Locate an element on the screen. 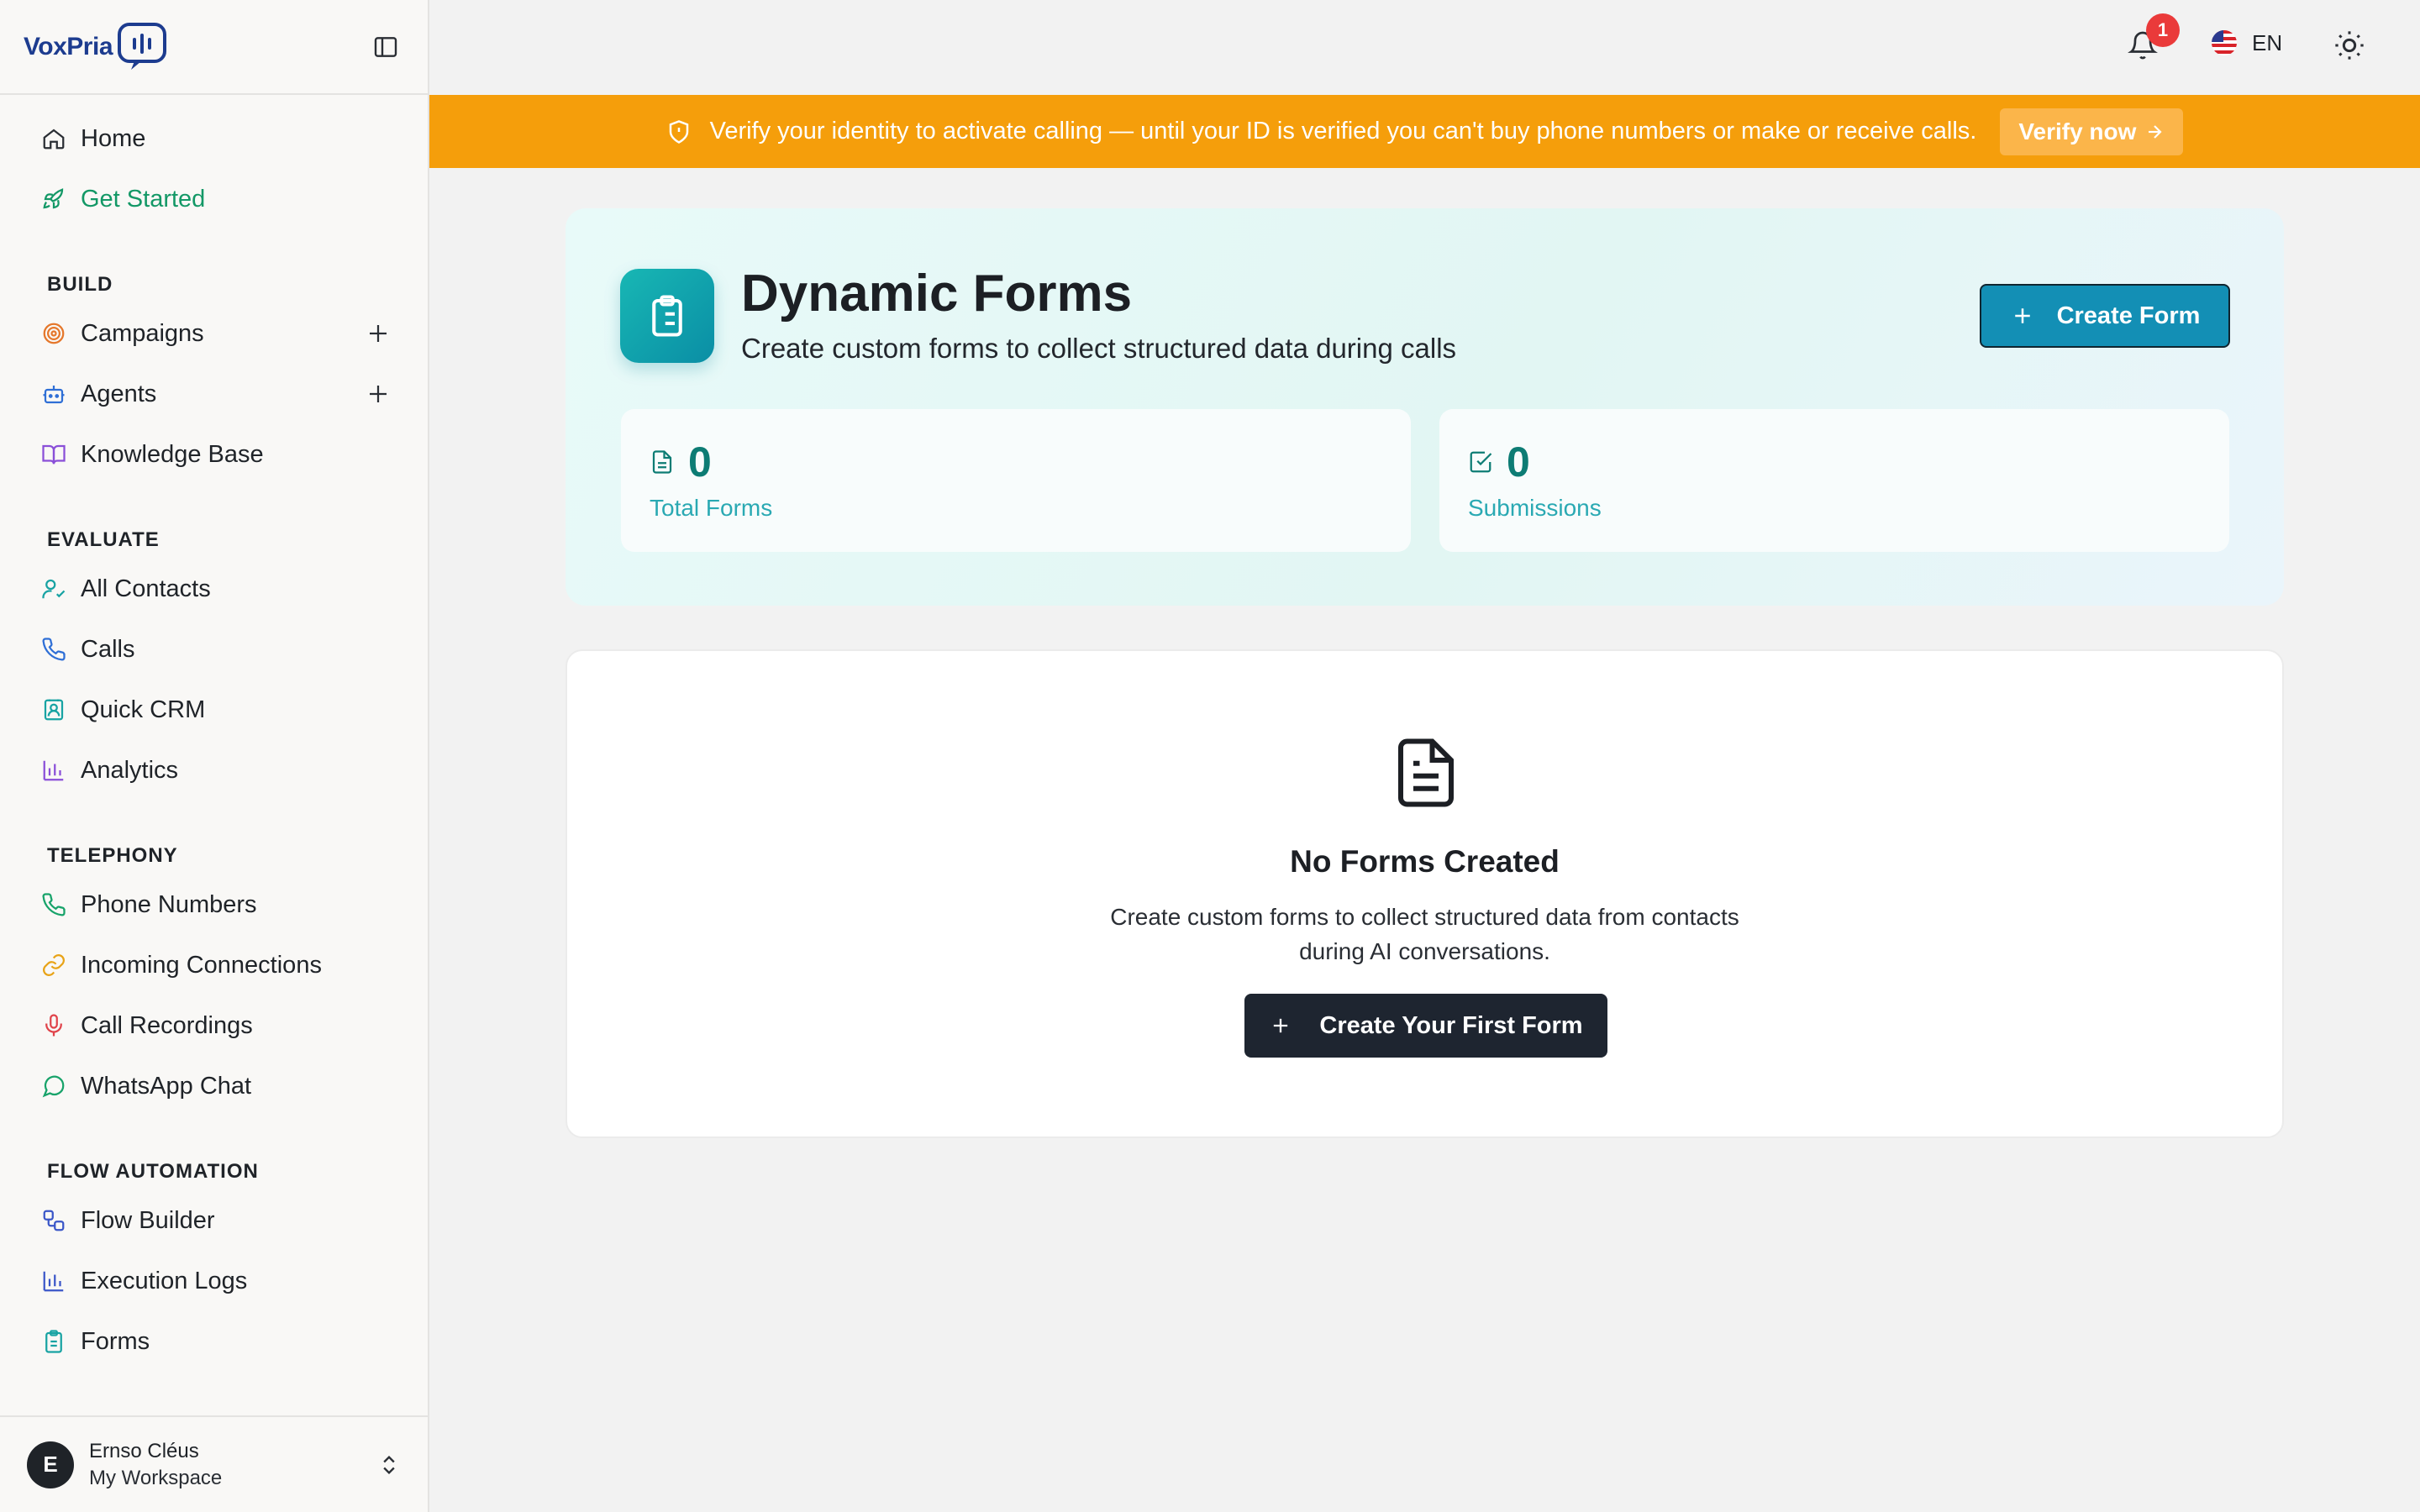  theme-toggle-button is located at coordinates (2351, 47).